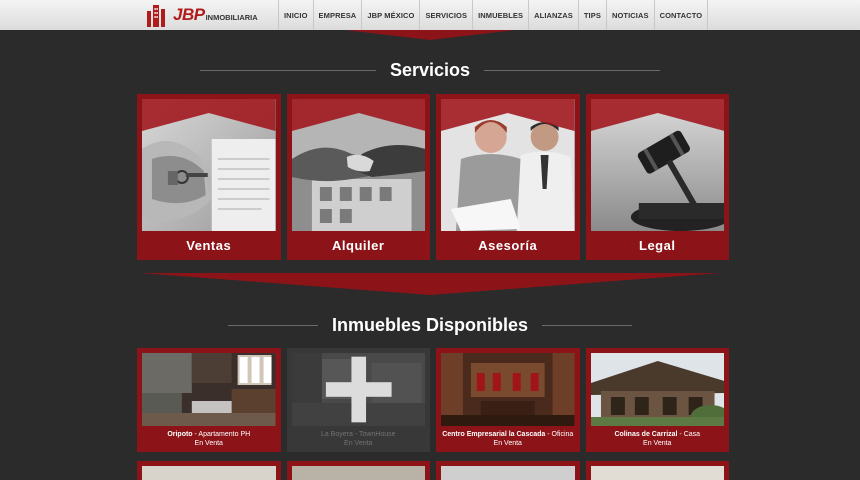 This screenshot has height=480, width=860. I want to click on nav-item-contacto: CONTACTO, so click(681, 15).